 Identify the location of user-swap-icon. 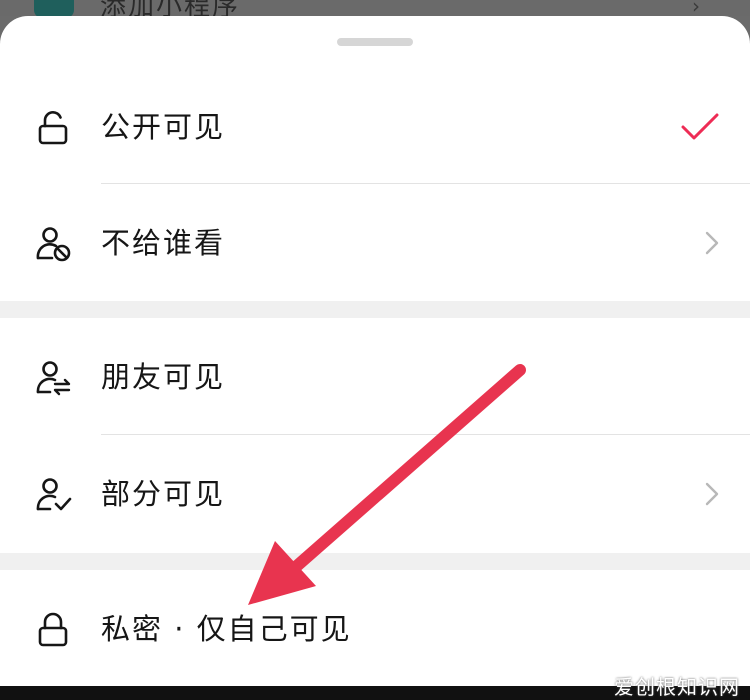
(53, 378).